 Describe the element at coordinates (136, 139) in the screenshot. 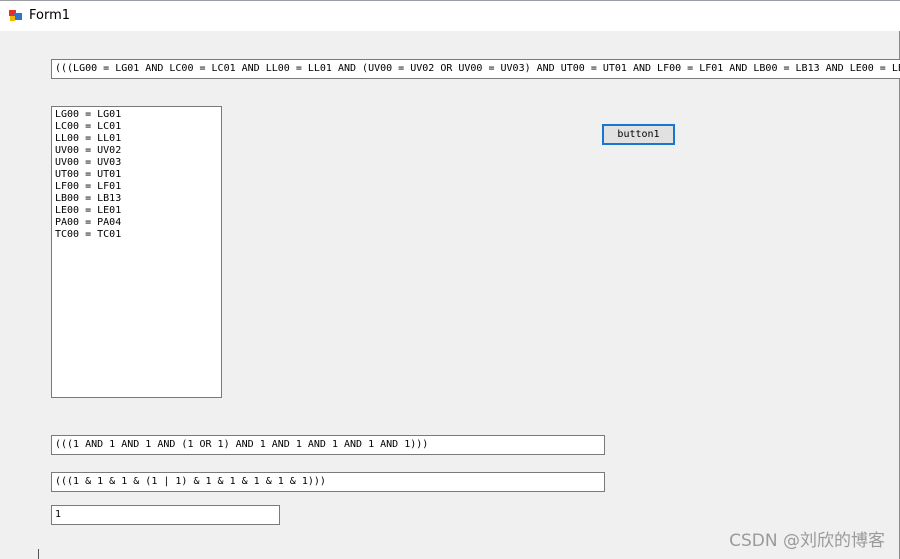

I see `list-item: LL00 = LL01` at that location.